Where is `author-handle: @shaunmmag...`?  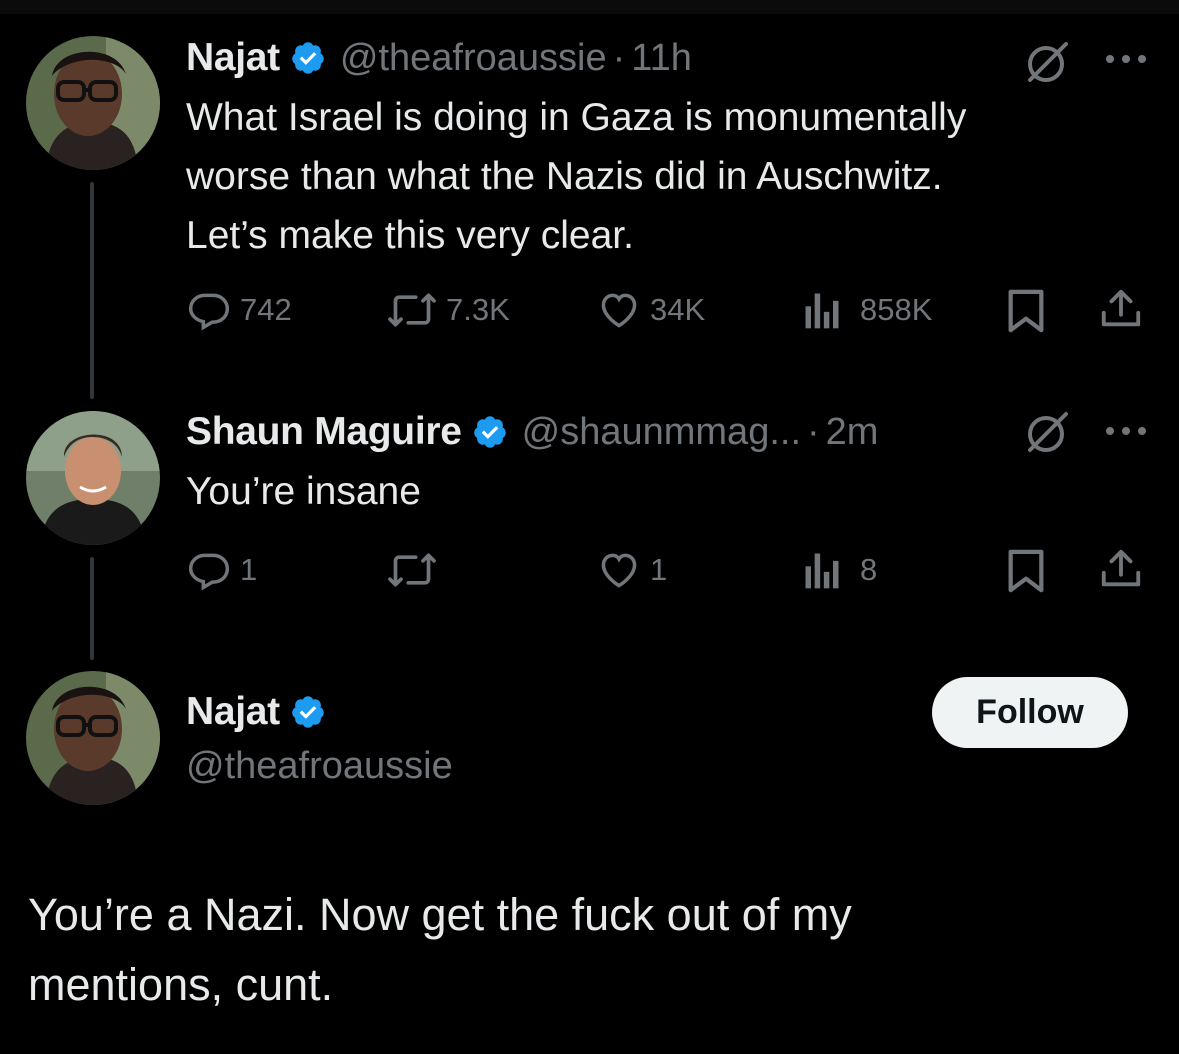 author-handle: @shaunmmag... is located at coordinates (661, 432).